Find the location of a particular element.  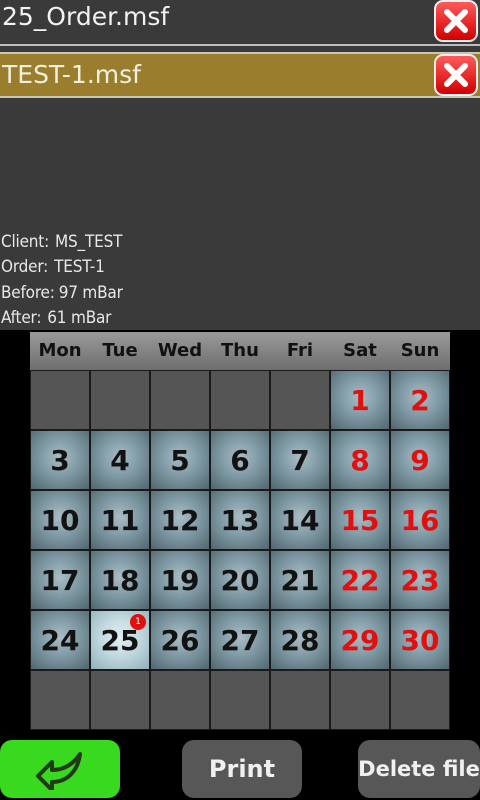

day-number: 29 is located at coordinates (360, 640).